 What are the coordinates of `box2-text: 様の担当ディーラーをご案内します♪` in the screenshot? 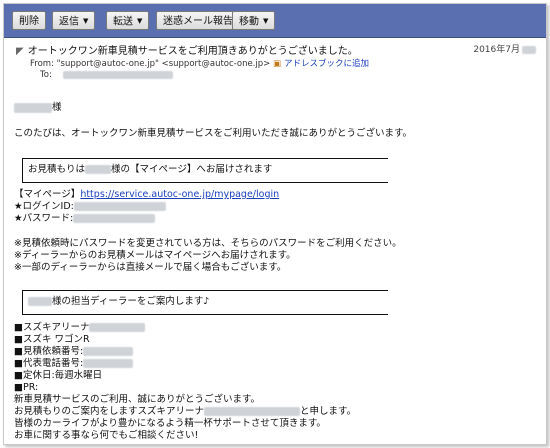 It's located at (118, 302).